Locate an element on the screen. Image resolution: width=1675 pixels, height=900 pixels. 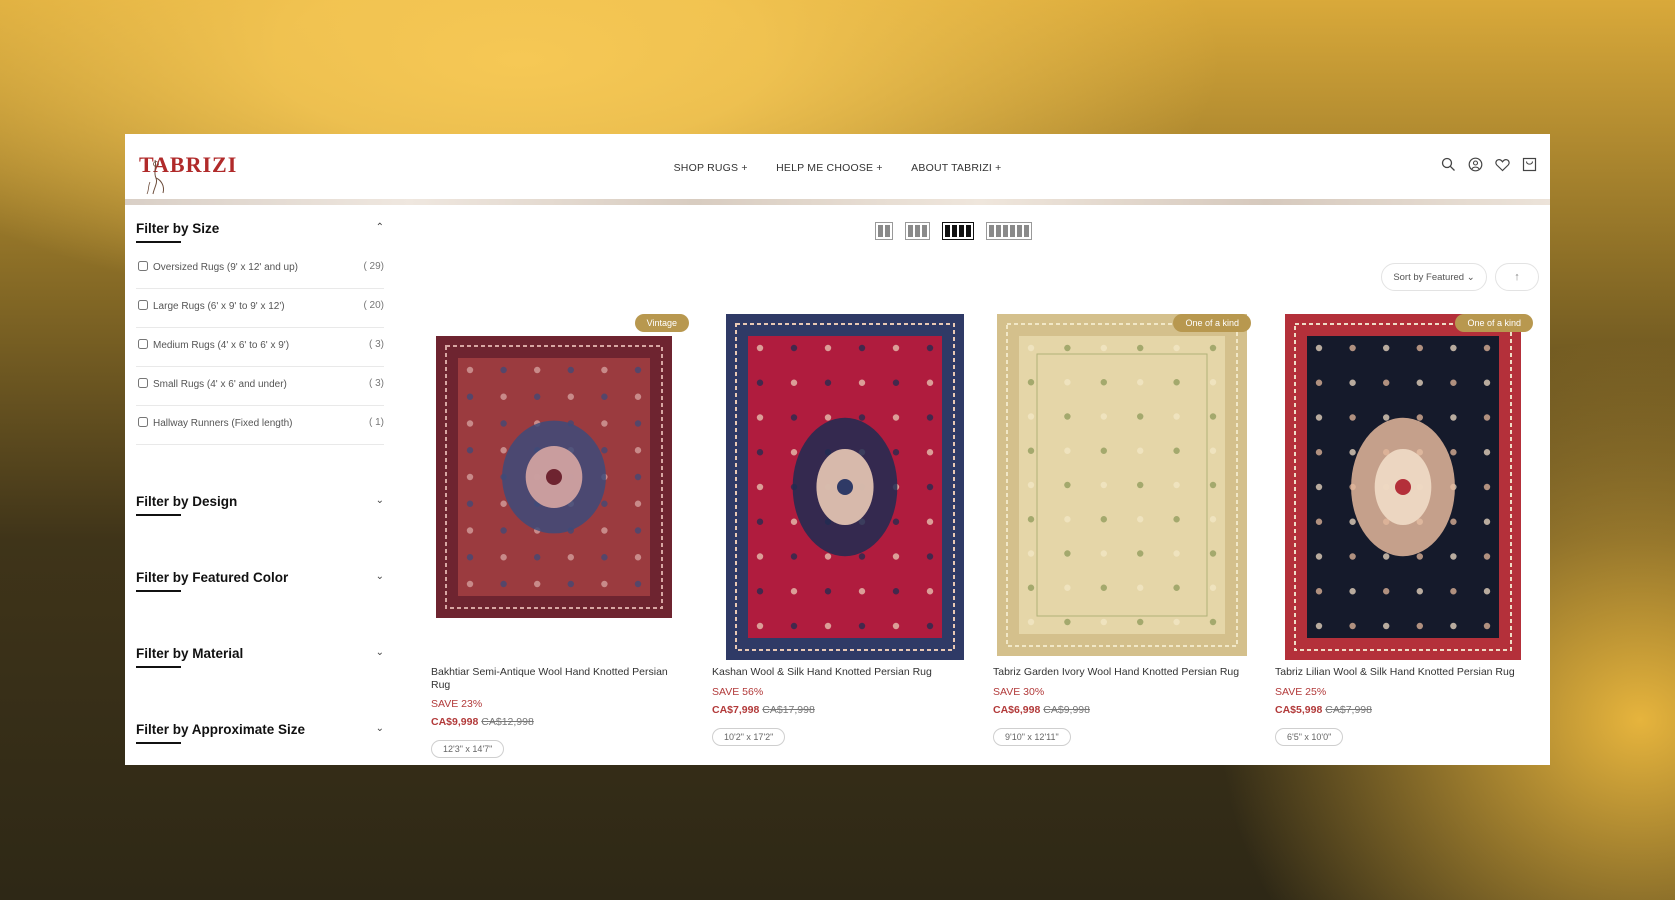
price-original: CA$9,998 is located at coordinates (1066, 710).